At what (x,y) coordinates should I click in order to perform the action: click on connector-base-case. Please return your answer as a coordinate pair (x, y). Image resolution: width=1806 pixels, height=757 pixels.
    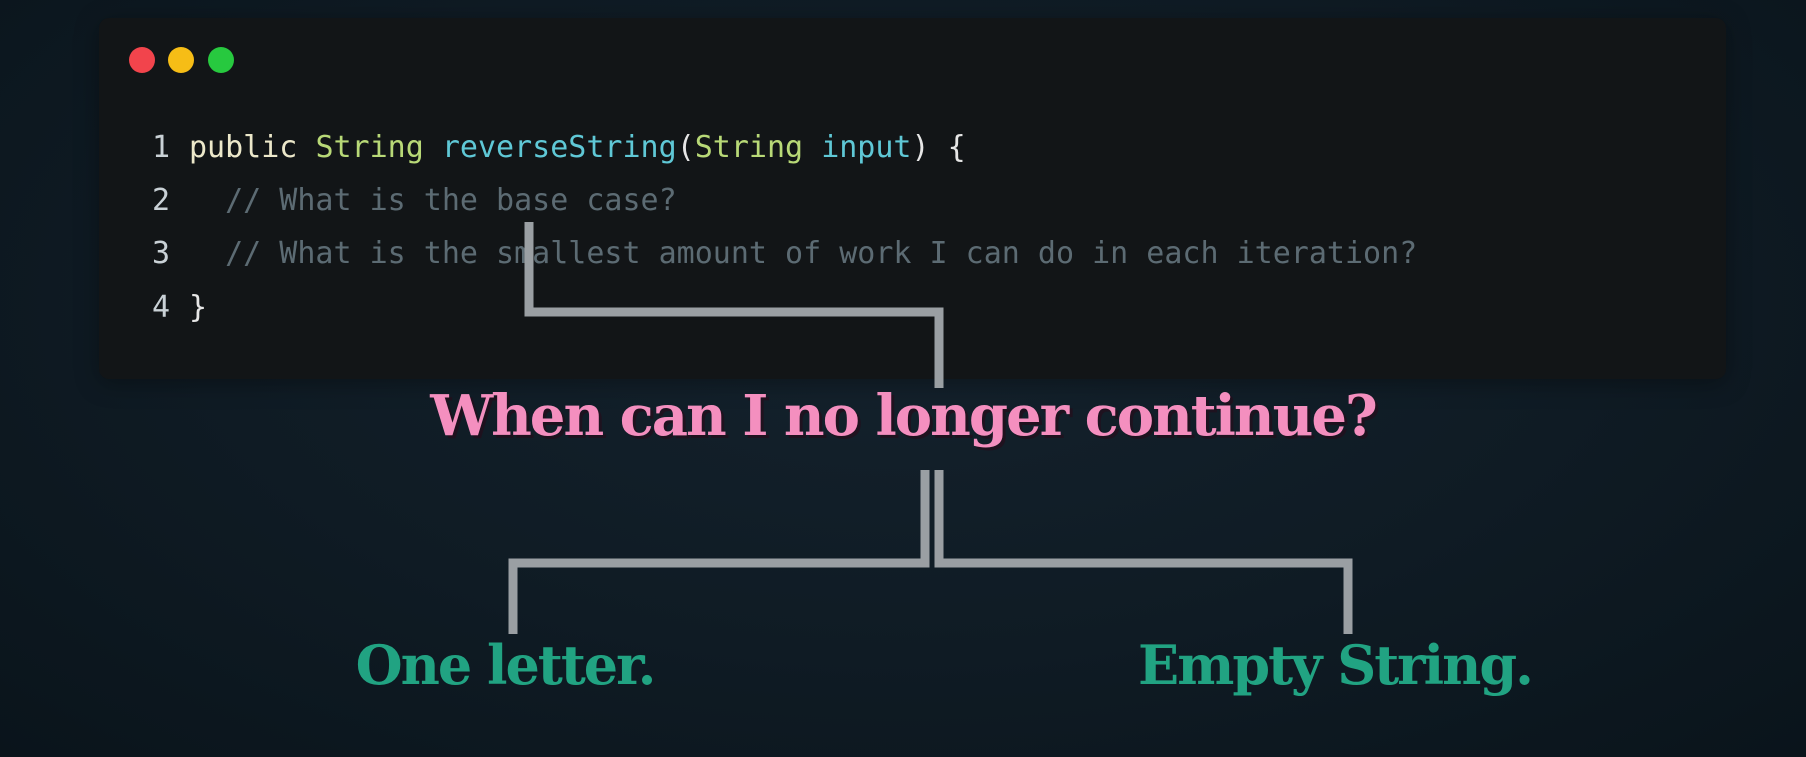
    Looking at the image, I should click on (734, 305).